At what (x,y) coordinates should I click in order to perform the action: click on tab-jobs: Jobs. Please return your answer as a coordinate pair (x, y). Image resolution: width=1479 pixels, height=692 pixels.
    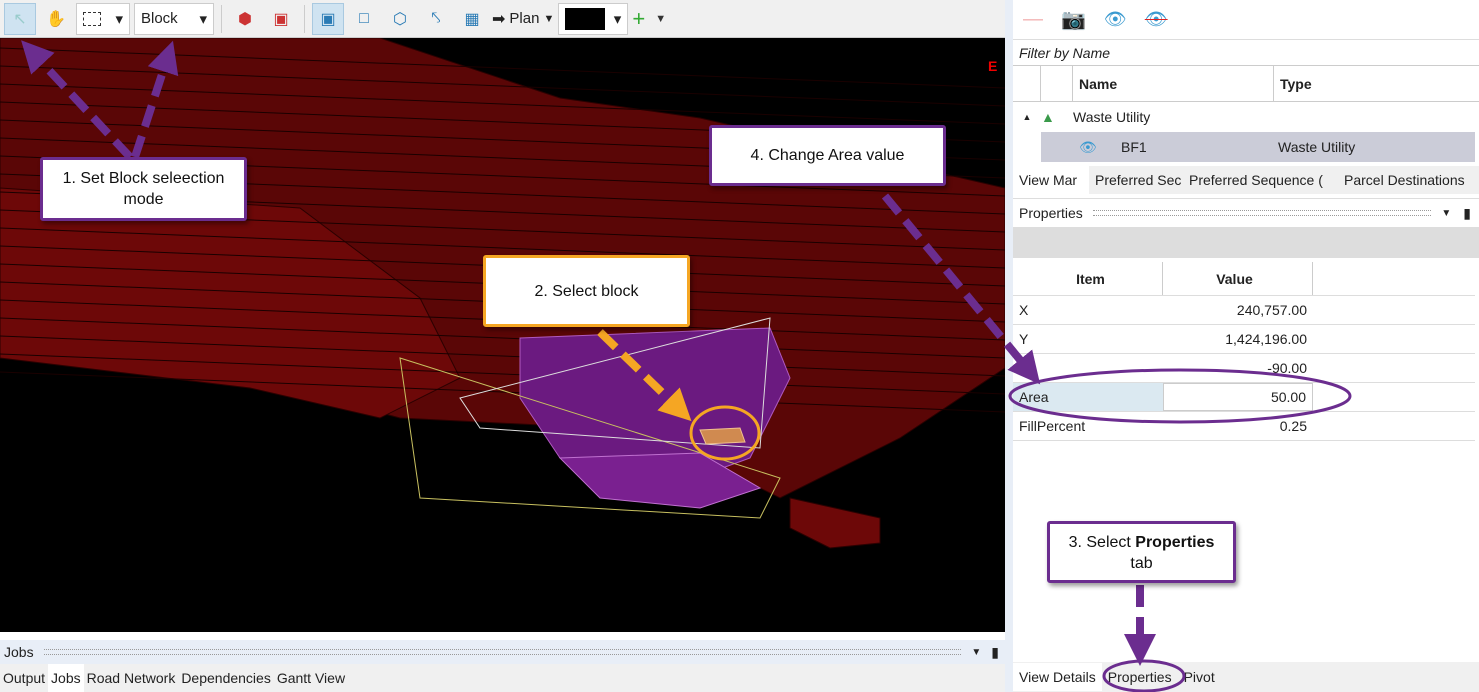
    Looking at the image, I should click on (66, 678).